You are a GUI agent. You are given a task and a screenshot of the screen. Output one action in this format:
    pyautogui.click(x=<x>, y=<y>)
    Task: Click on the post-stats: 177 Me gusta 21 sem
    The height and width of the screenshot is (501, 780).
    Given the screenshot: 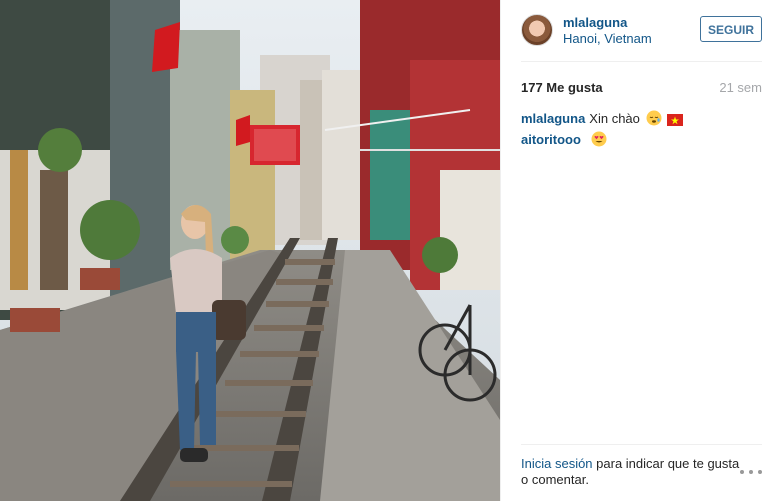 What is the action you would take?
    pyautogui.click(x=641, y=88)
    